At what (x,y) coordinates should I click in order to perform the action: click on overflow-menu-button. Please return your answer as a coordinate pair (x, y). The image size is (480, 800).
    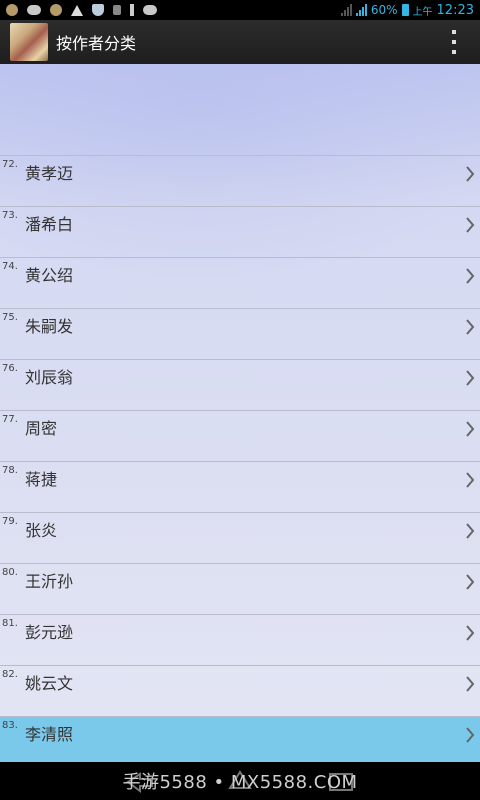
    Looking at the image, I should click on (454, 42).